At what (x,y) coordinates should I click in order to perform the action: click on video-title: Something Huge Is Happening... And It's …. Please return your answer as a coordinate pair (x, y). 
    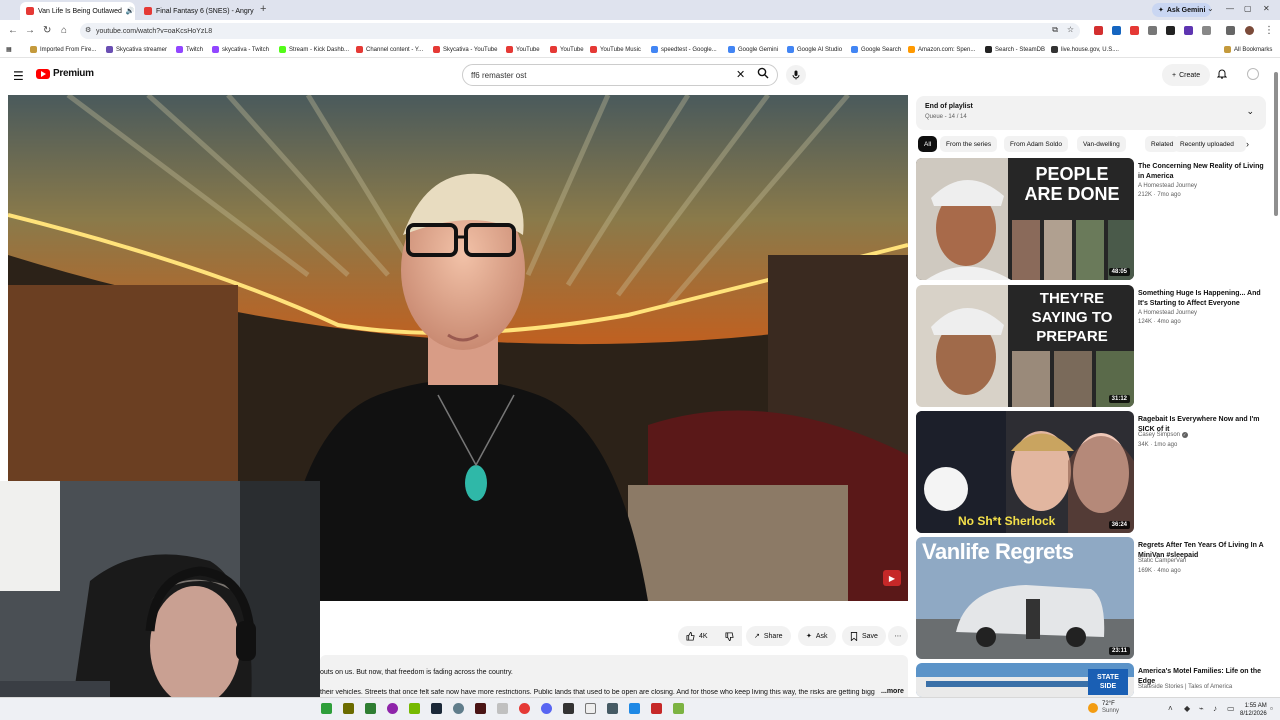
    Looking at the image, I should click on (1202, 299).